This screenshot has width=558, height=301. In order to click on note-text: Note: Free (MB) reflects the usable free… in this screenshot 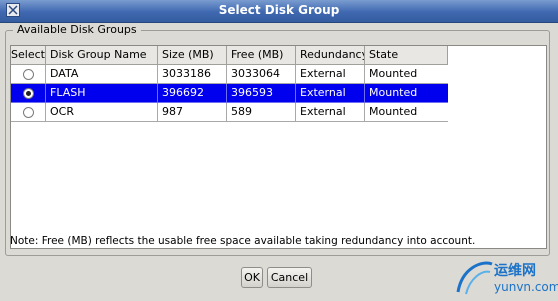, I will do `click(243, 241)`.